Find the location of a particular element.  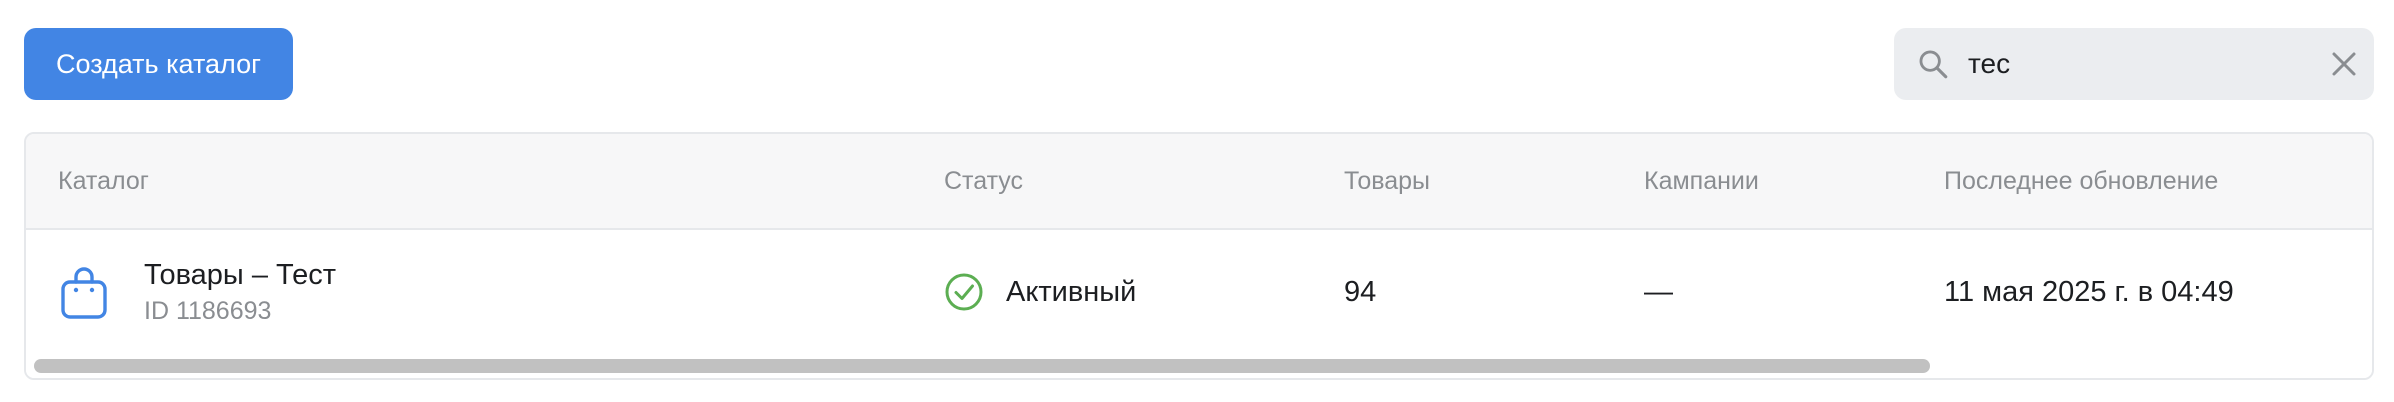

status-cell: Активный is located at coordinates (1040, 292).